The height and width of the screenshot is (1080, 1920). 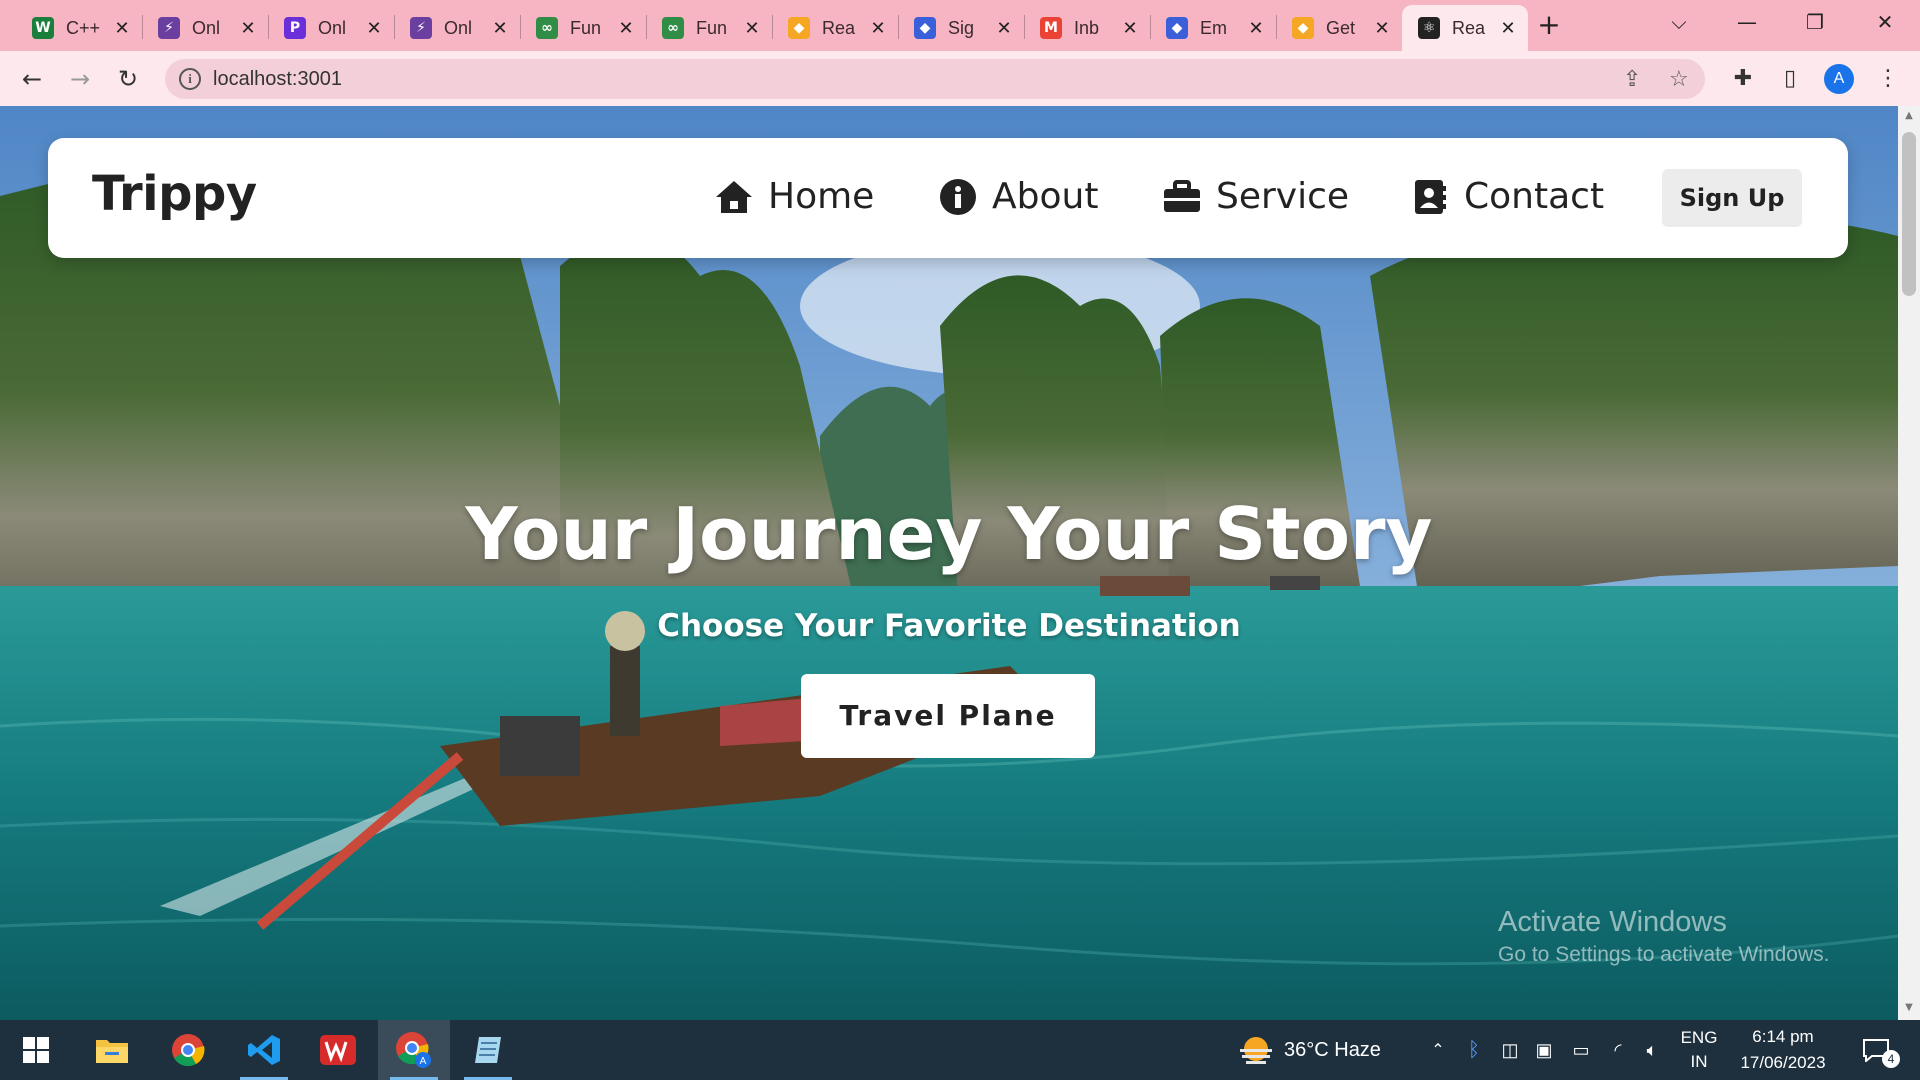 What do you see at coordinates (1732, 198) in the screenshot?
I see `sign-up-button: Sign Up` at bounding box center [1732, 198].